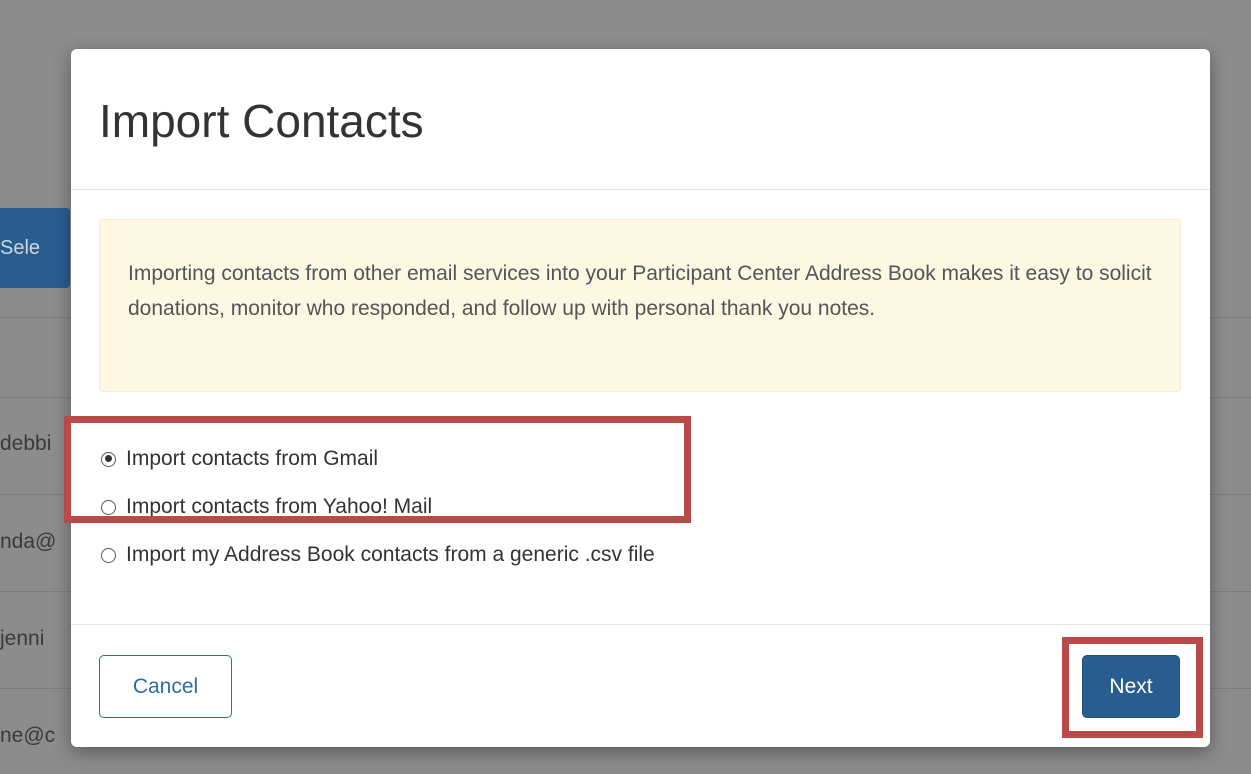 This screenshot has width=1251, height=774. Describe the element at coordinates (261, 121) in the screenshot. I see `modal-title: Import Contacts` at that location.